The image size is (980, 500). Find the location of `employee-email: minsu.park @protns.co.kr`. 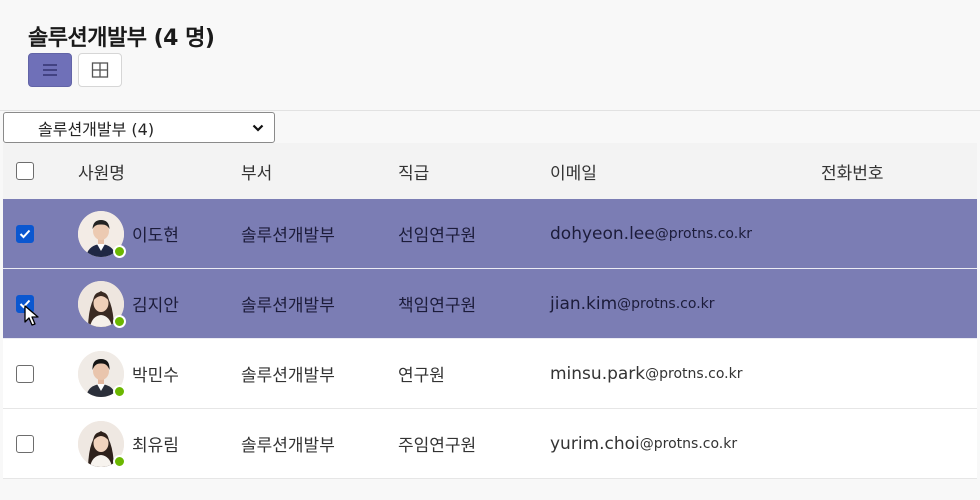

employee-email: minsu.park @protns.co.kr is located at coordinates (646, 373).